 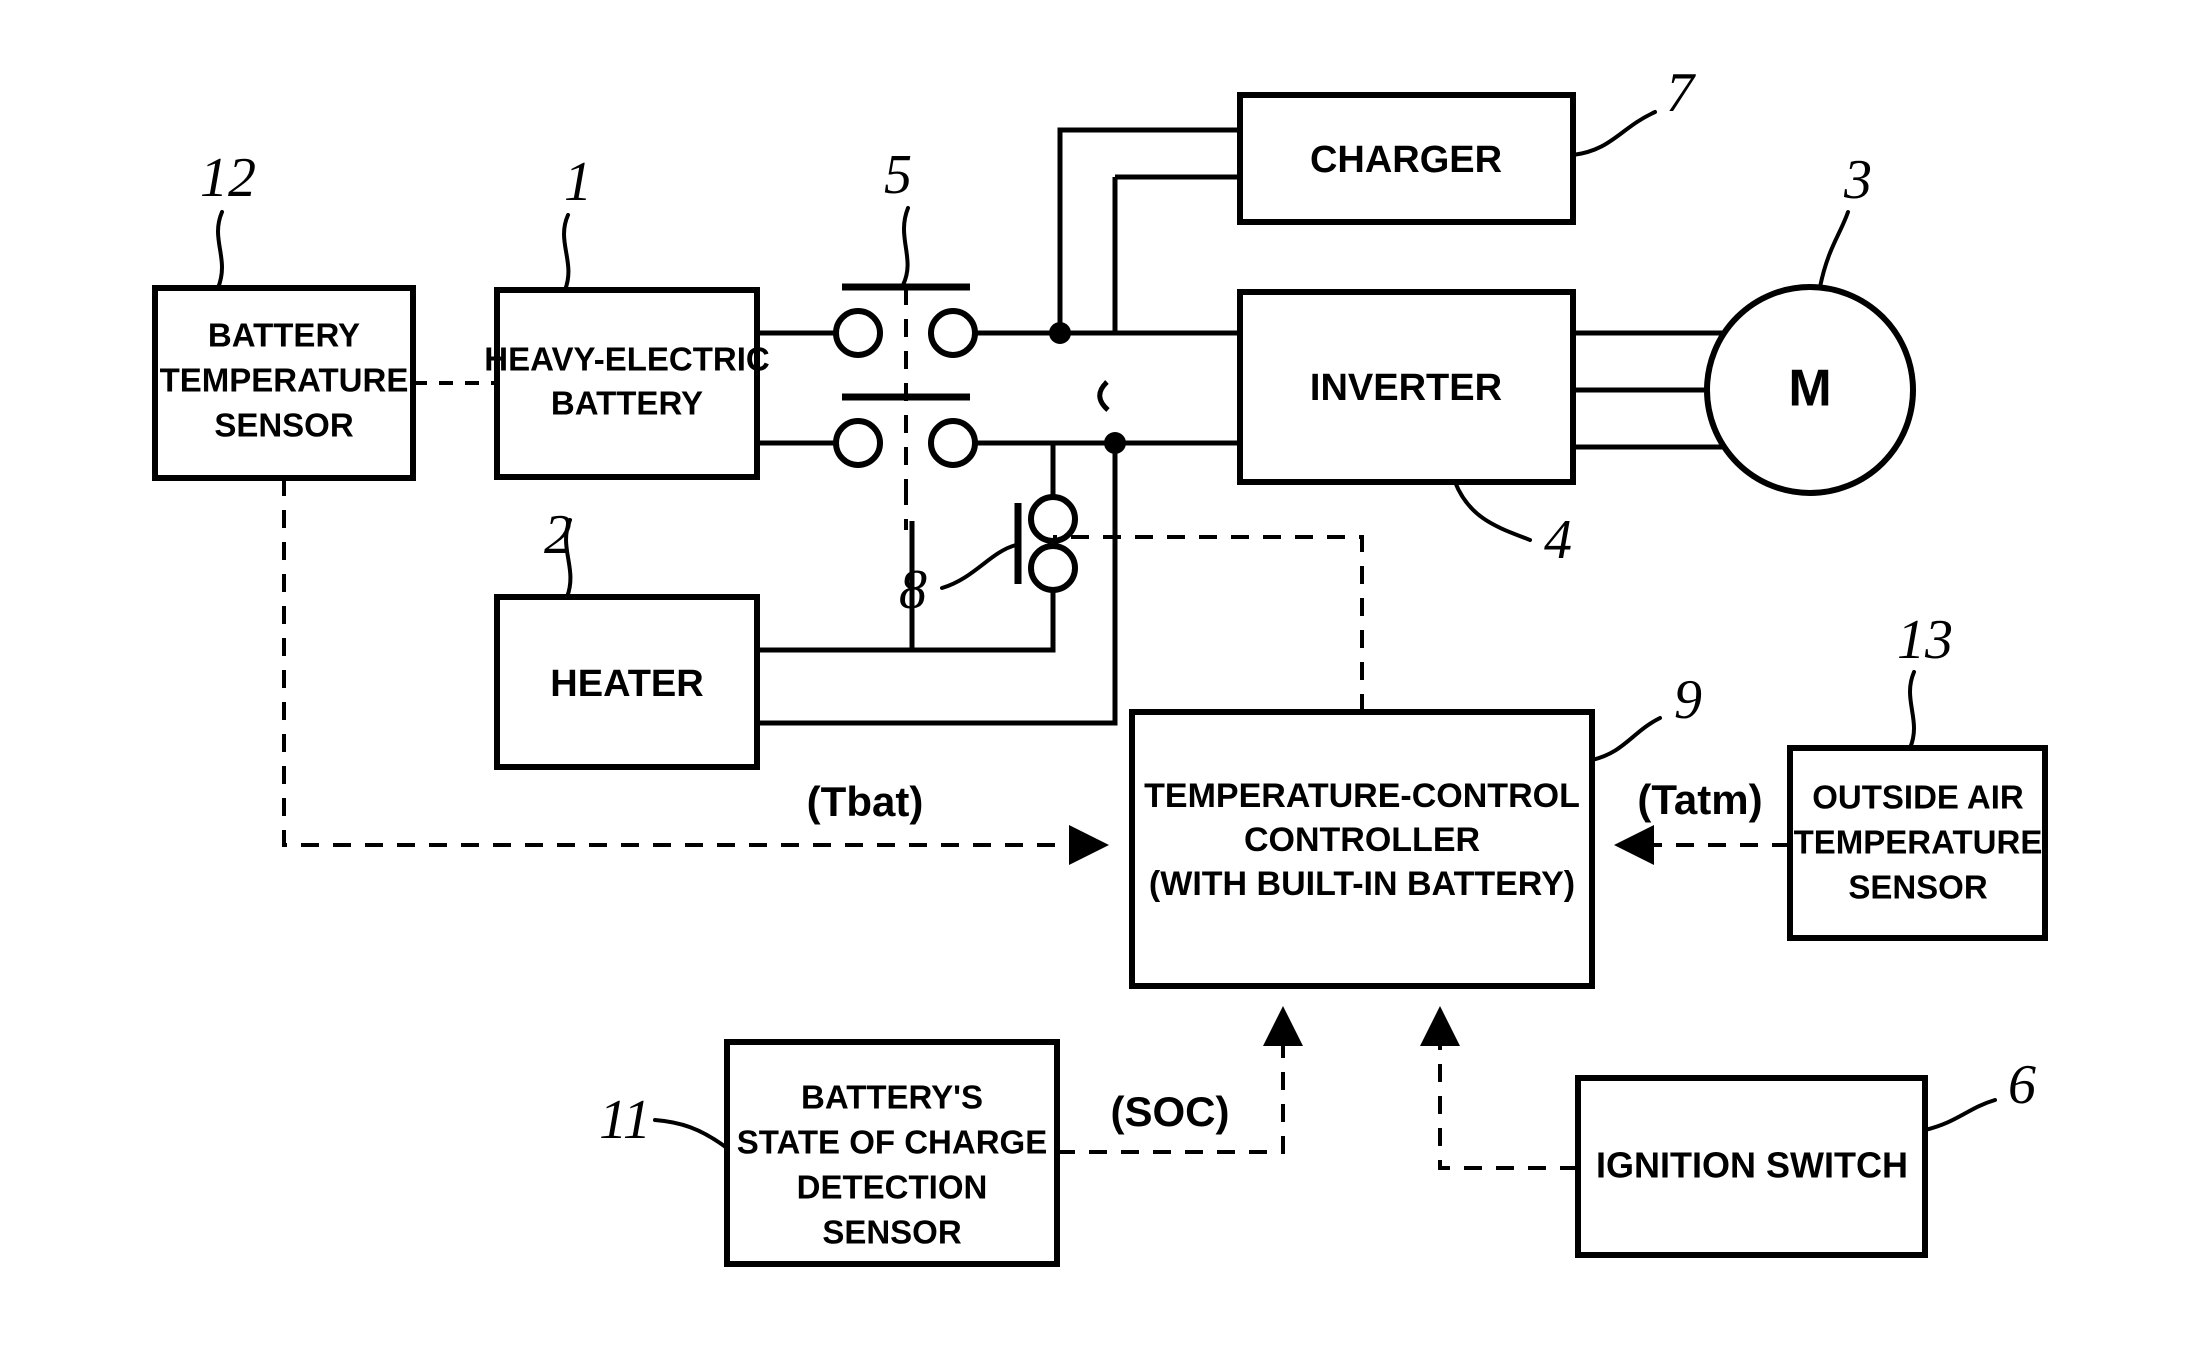 What do you see at coordinates (1208, 623) in the screenshot?
I see `dashed-control-line-inverter` at bounding box center [1208, 623].